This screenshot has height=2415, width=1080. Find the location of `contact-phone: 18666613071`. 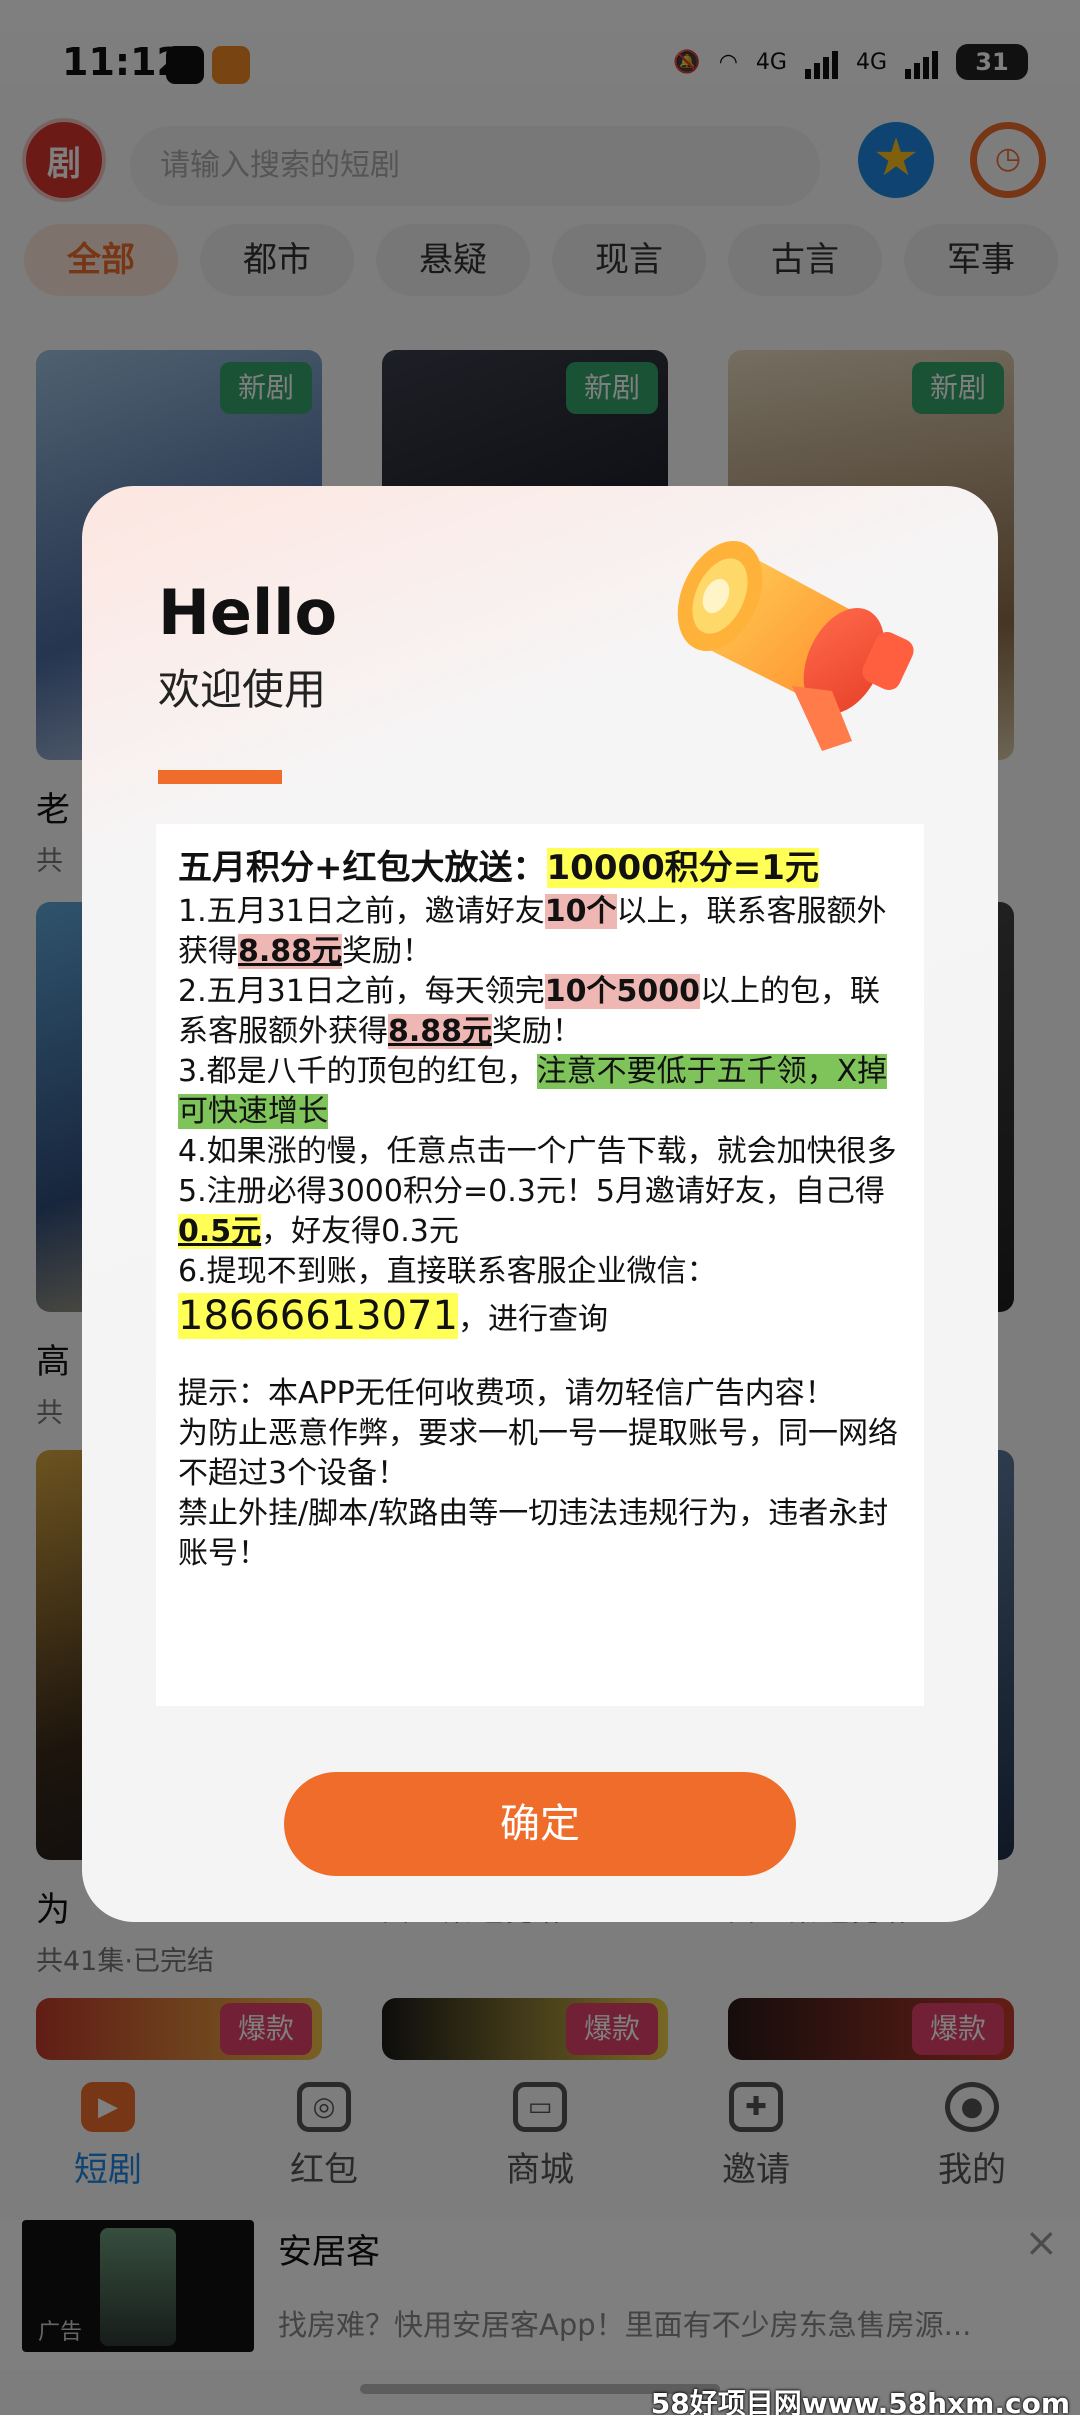

contact-phone: 18666613071 is located at coordinates (318, 1316).